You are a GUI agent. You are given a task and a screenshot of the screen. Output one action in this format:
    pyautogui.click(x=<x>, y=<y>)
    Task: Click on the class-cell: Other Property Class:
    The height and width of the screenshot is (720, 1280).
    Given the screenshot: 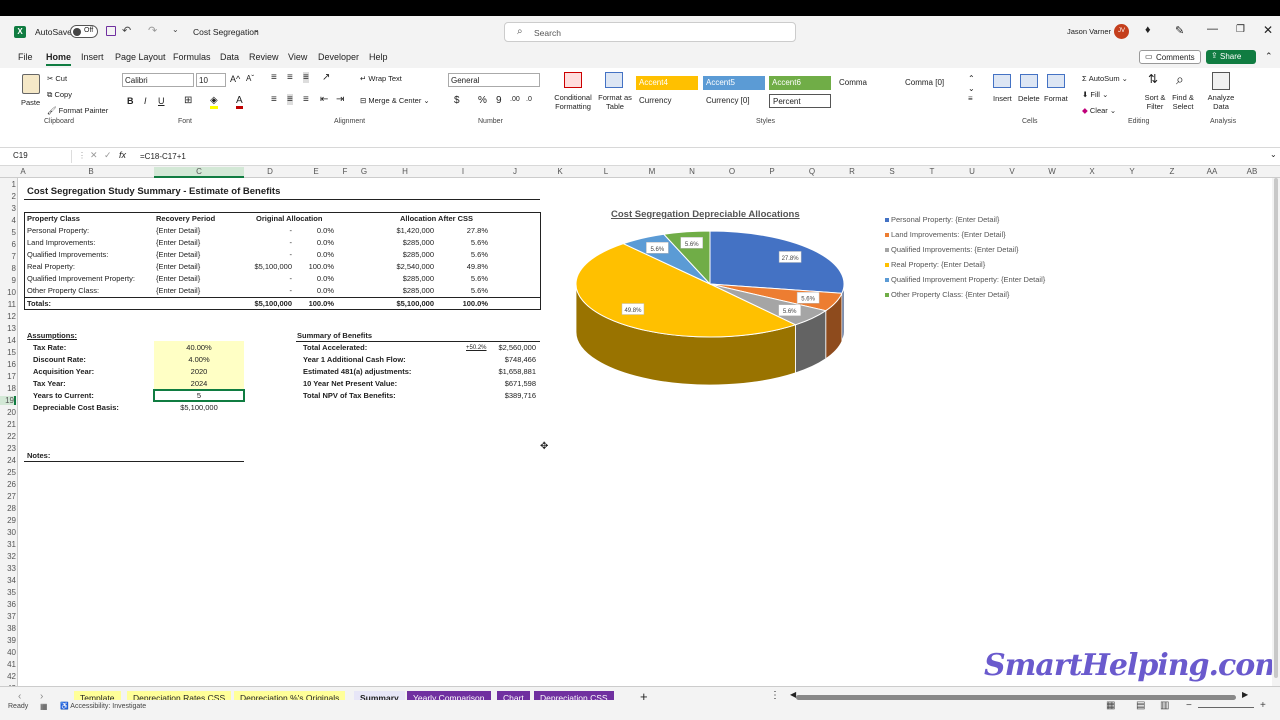 What is the action you would take?
    pyautogui.click(x=63, y=291)
    